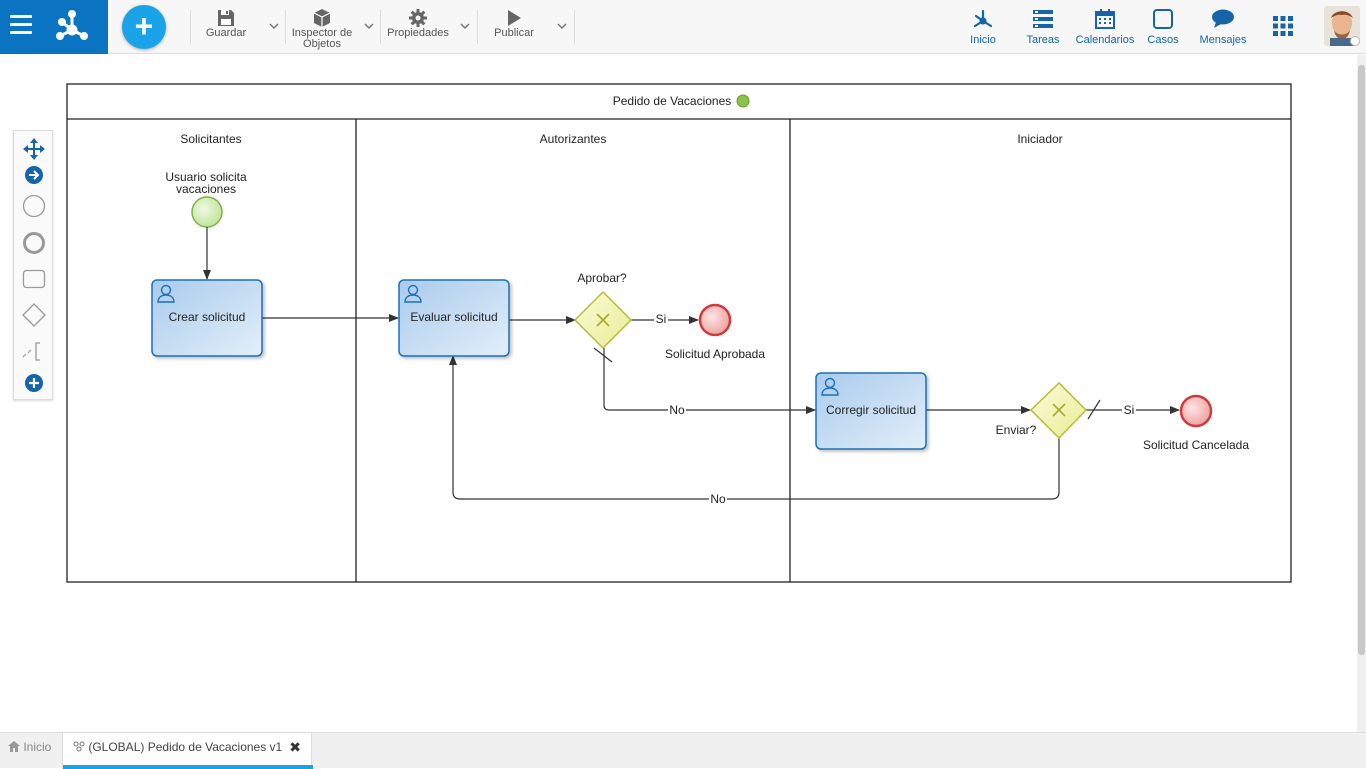 Image resolution: width=1366 pixels, height=769 pixels. I want to click on nav-tasks: Tareas, so click(1043, 27).